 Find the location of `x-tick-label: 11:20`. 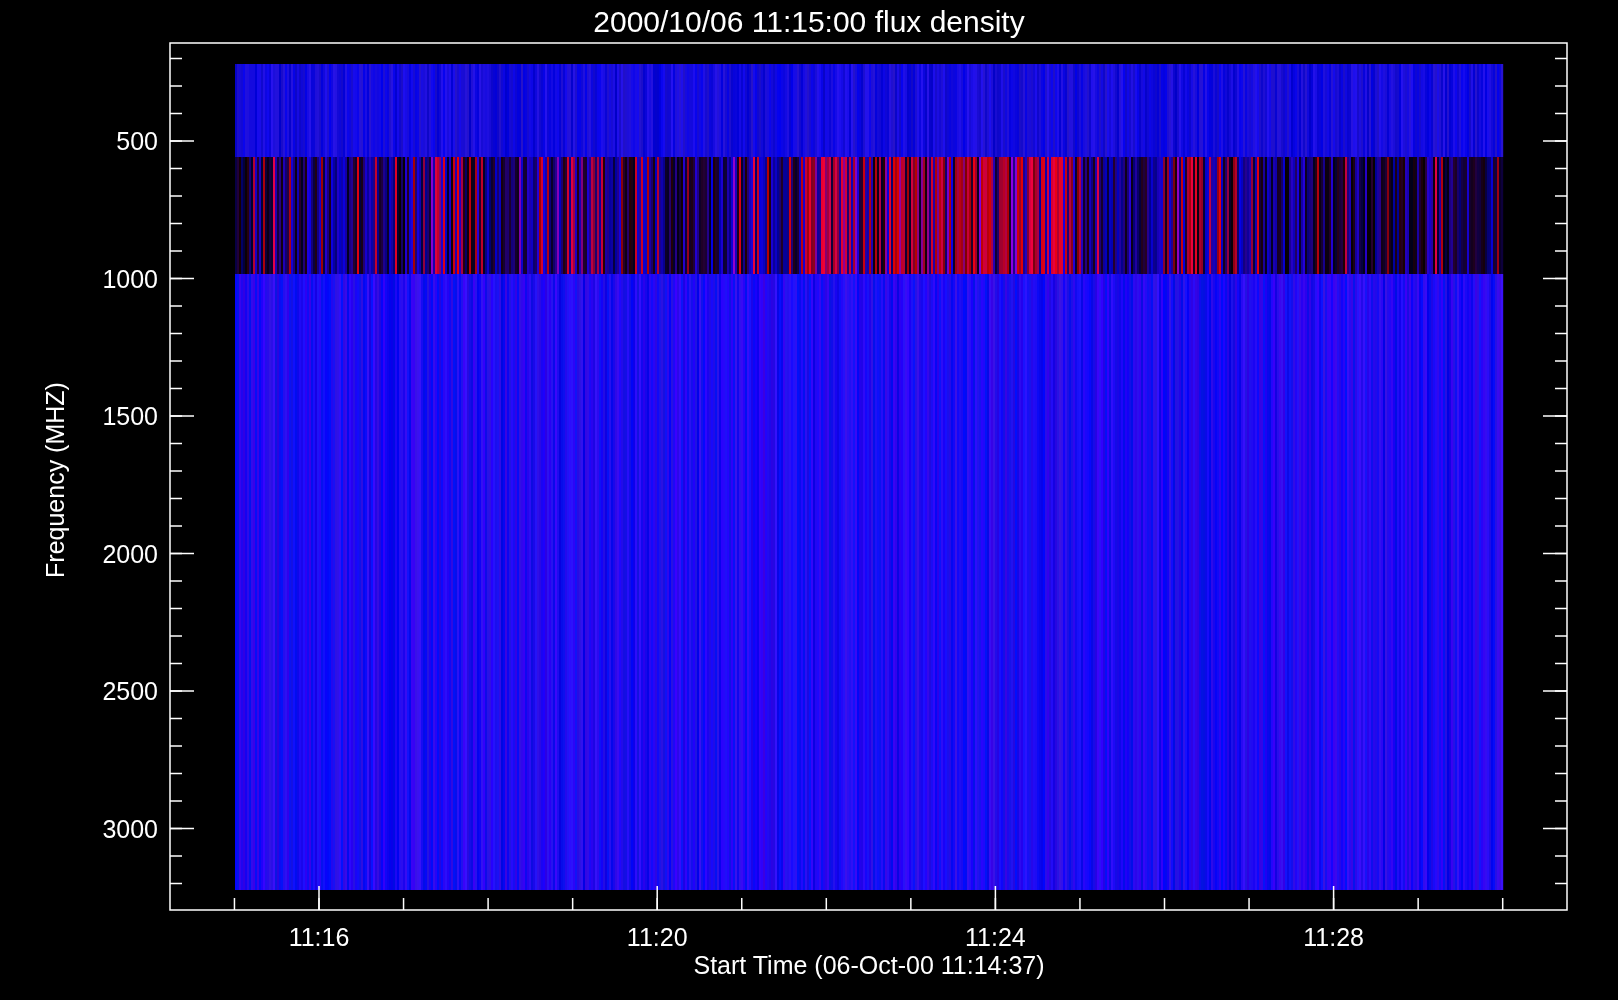

x-tick-label: 11:20 is located at coordinates (657, 937).